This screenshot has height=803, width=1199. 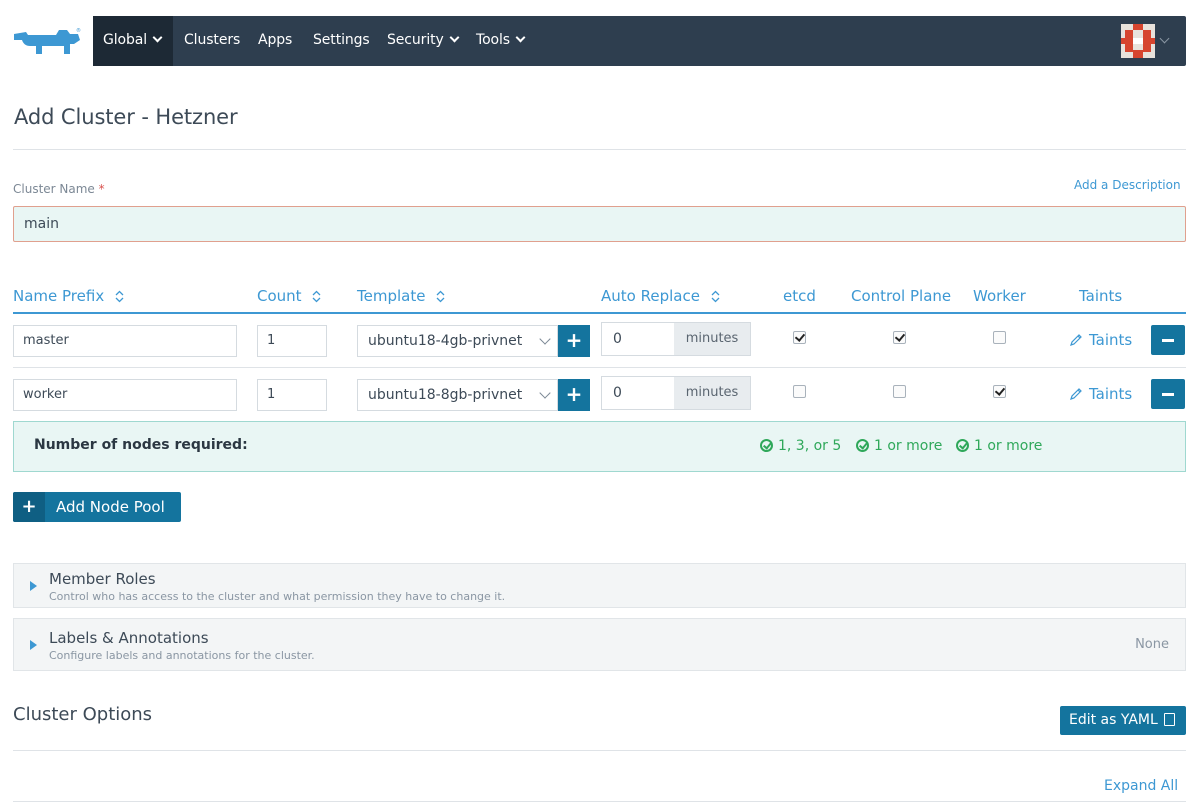 What do you see at coordinates (415, 40) in the screenshot?
I see `nav-security-label: Security` at bounding box center [415, 40].